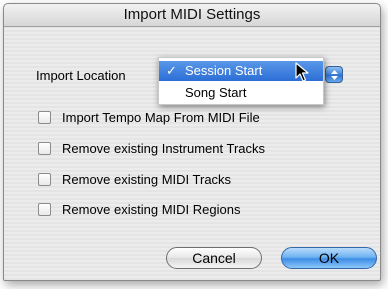 Image resolution: width=388 pixels, height=289 pixels. What do you see at coordinates (171, 70) in the screenshot?
I see `checkmark-icon: ✓` at bounding box center [171, 70].